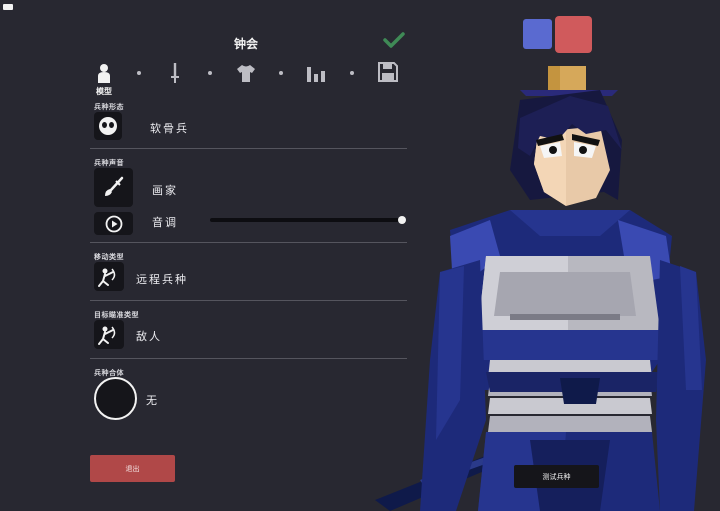  What do you see at coordinates (152, 400) in the screenshot?
I see `combine-value: 无` at bounding box center [152, 400].